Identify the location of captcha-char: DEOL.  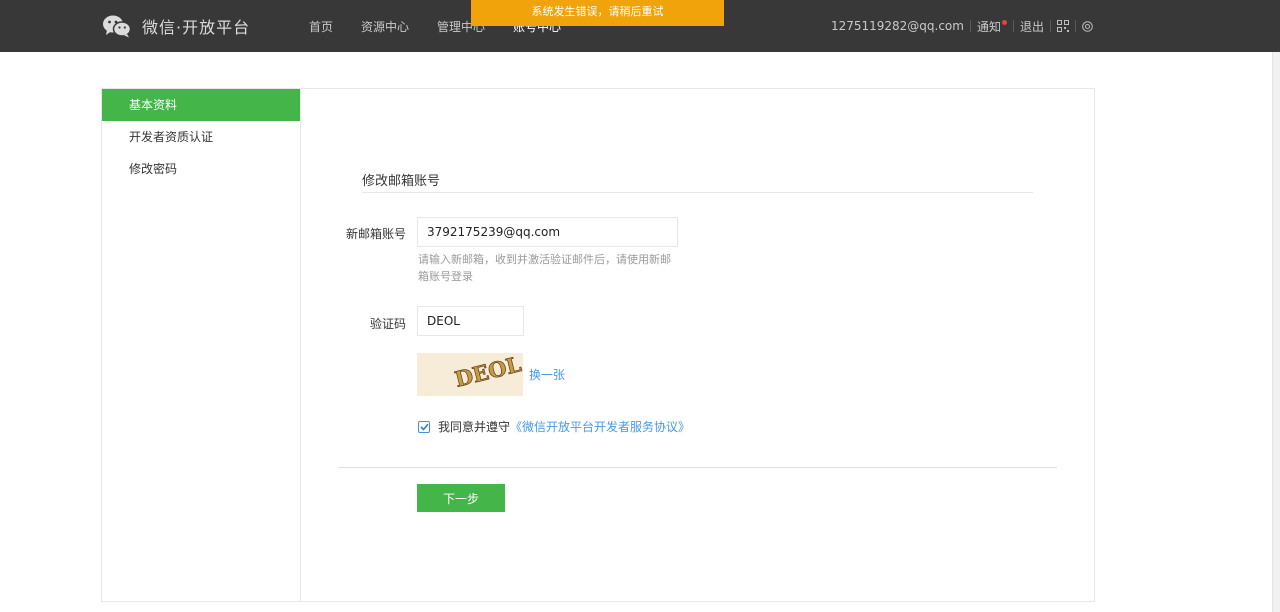
(487, 372).